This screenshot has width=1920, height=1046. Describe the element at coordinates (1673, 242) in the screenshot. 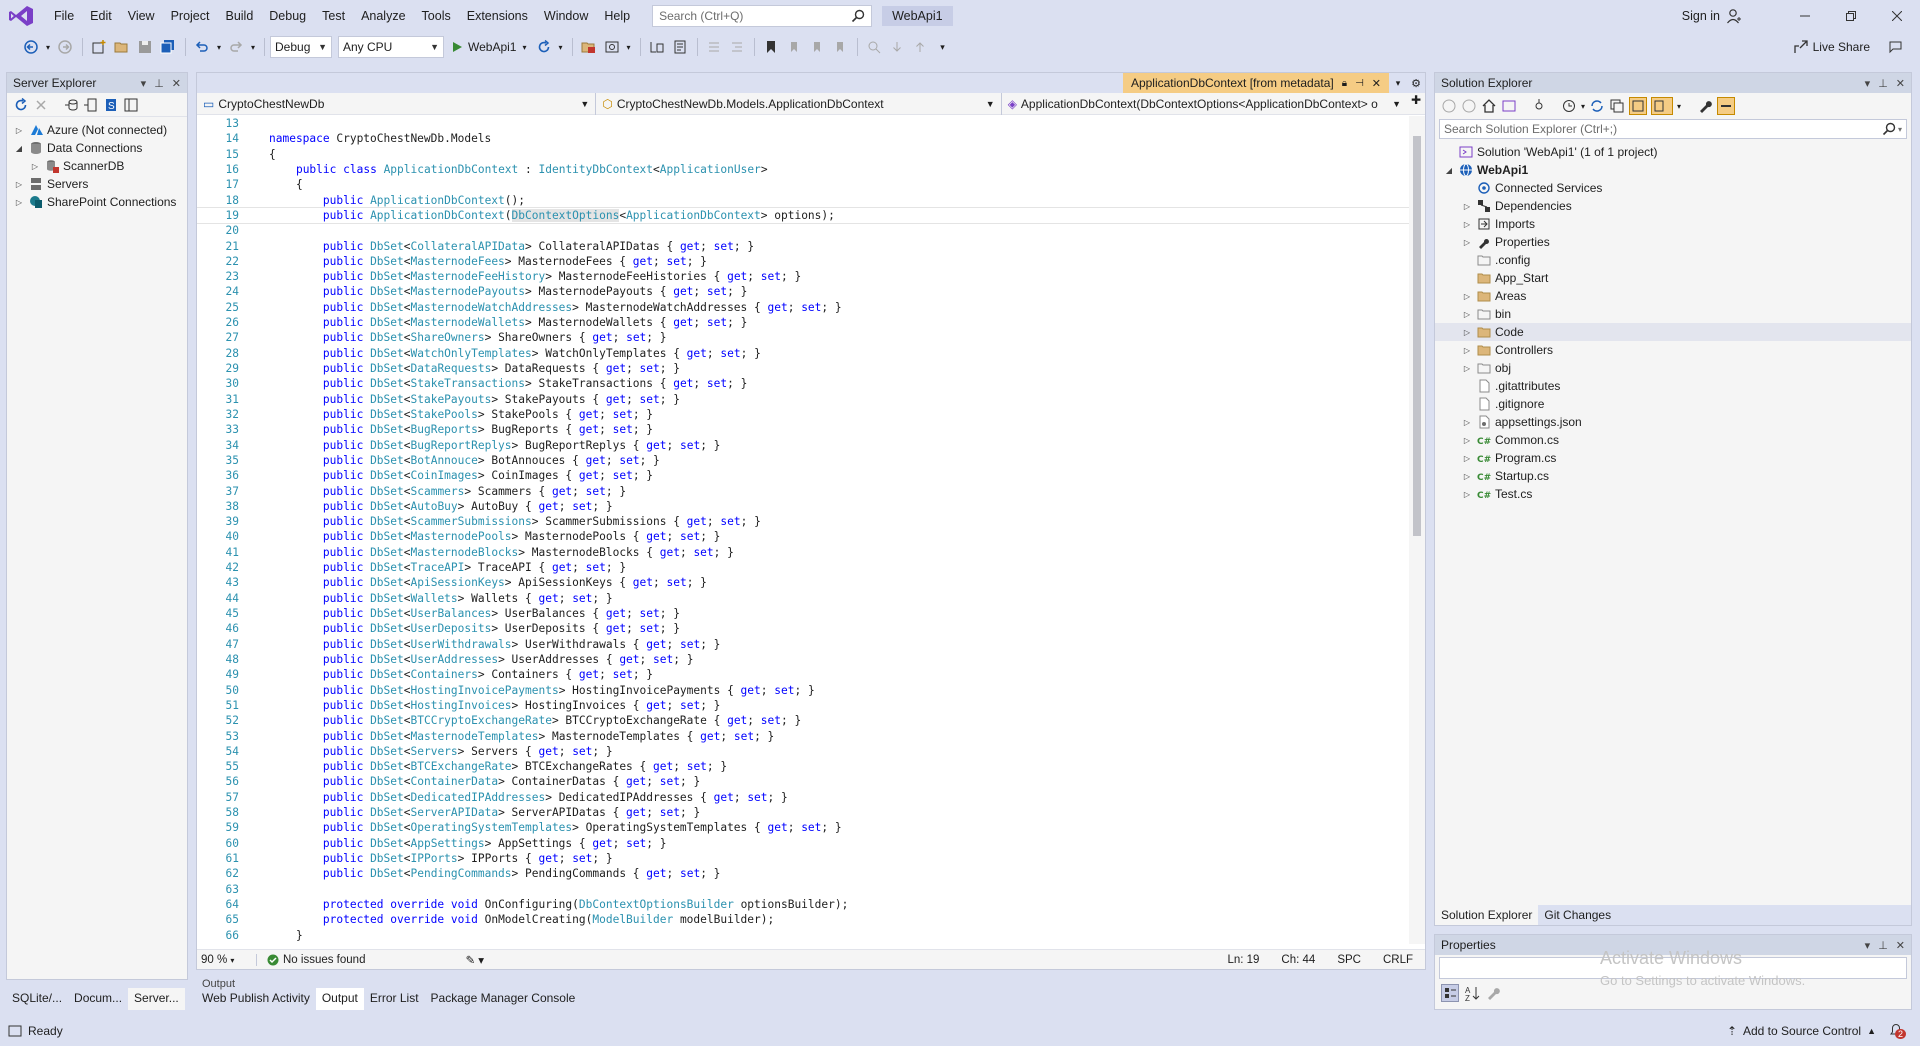

I see `solution-tree-item: ▷ Properties` at that location.